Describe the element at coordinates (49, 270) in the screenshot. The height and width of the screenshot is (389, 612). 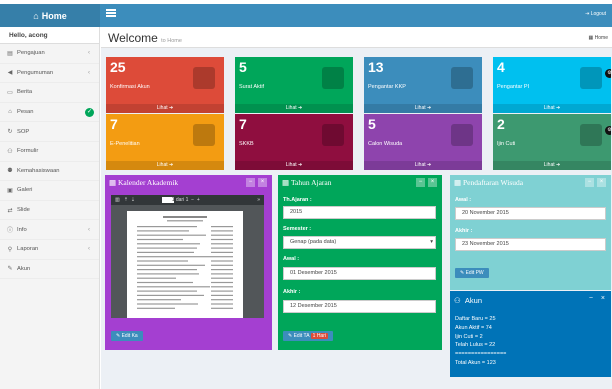
I see `sidebar-item-akun: ✎ Akun` at that location.